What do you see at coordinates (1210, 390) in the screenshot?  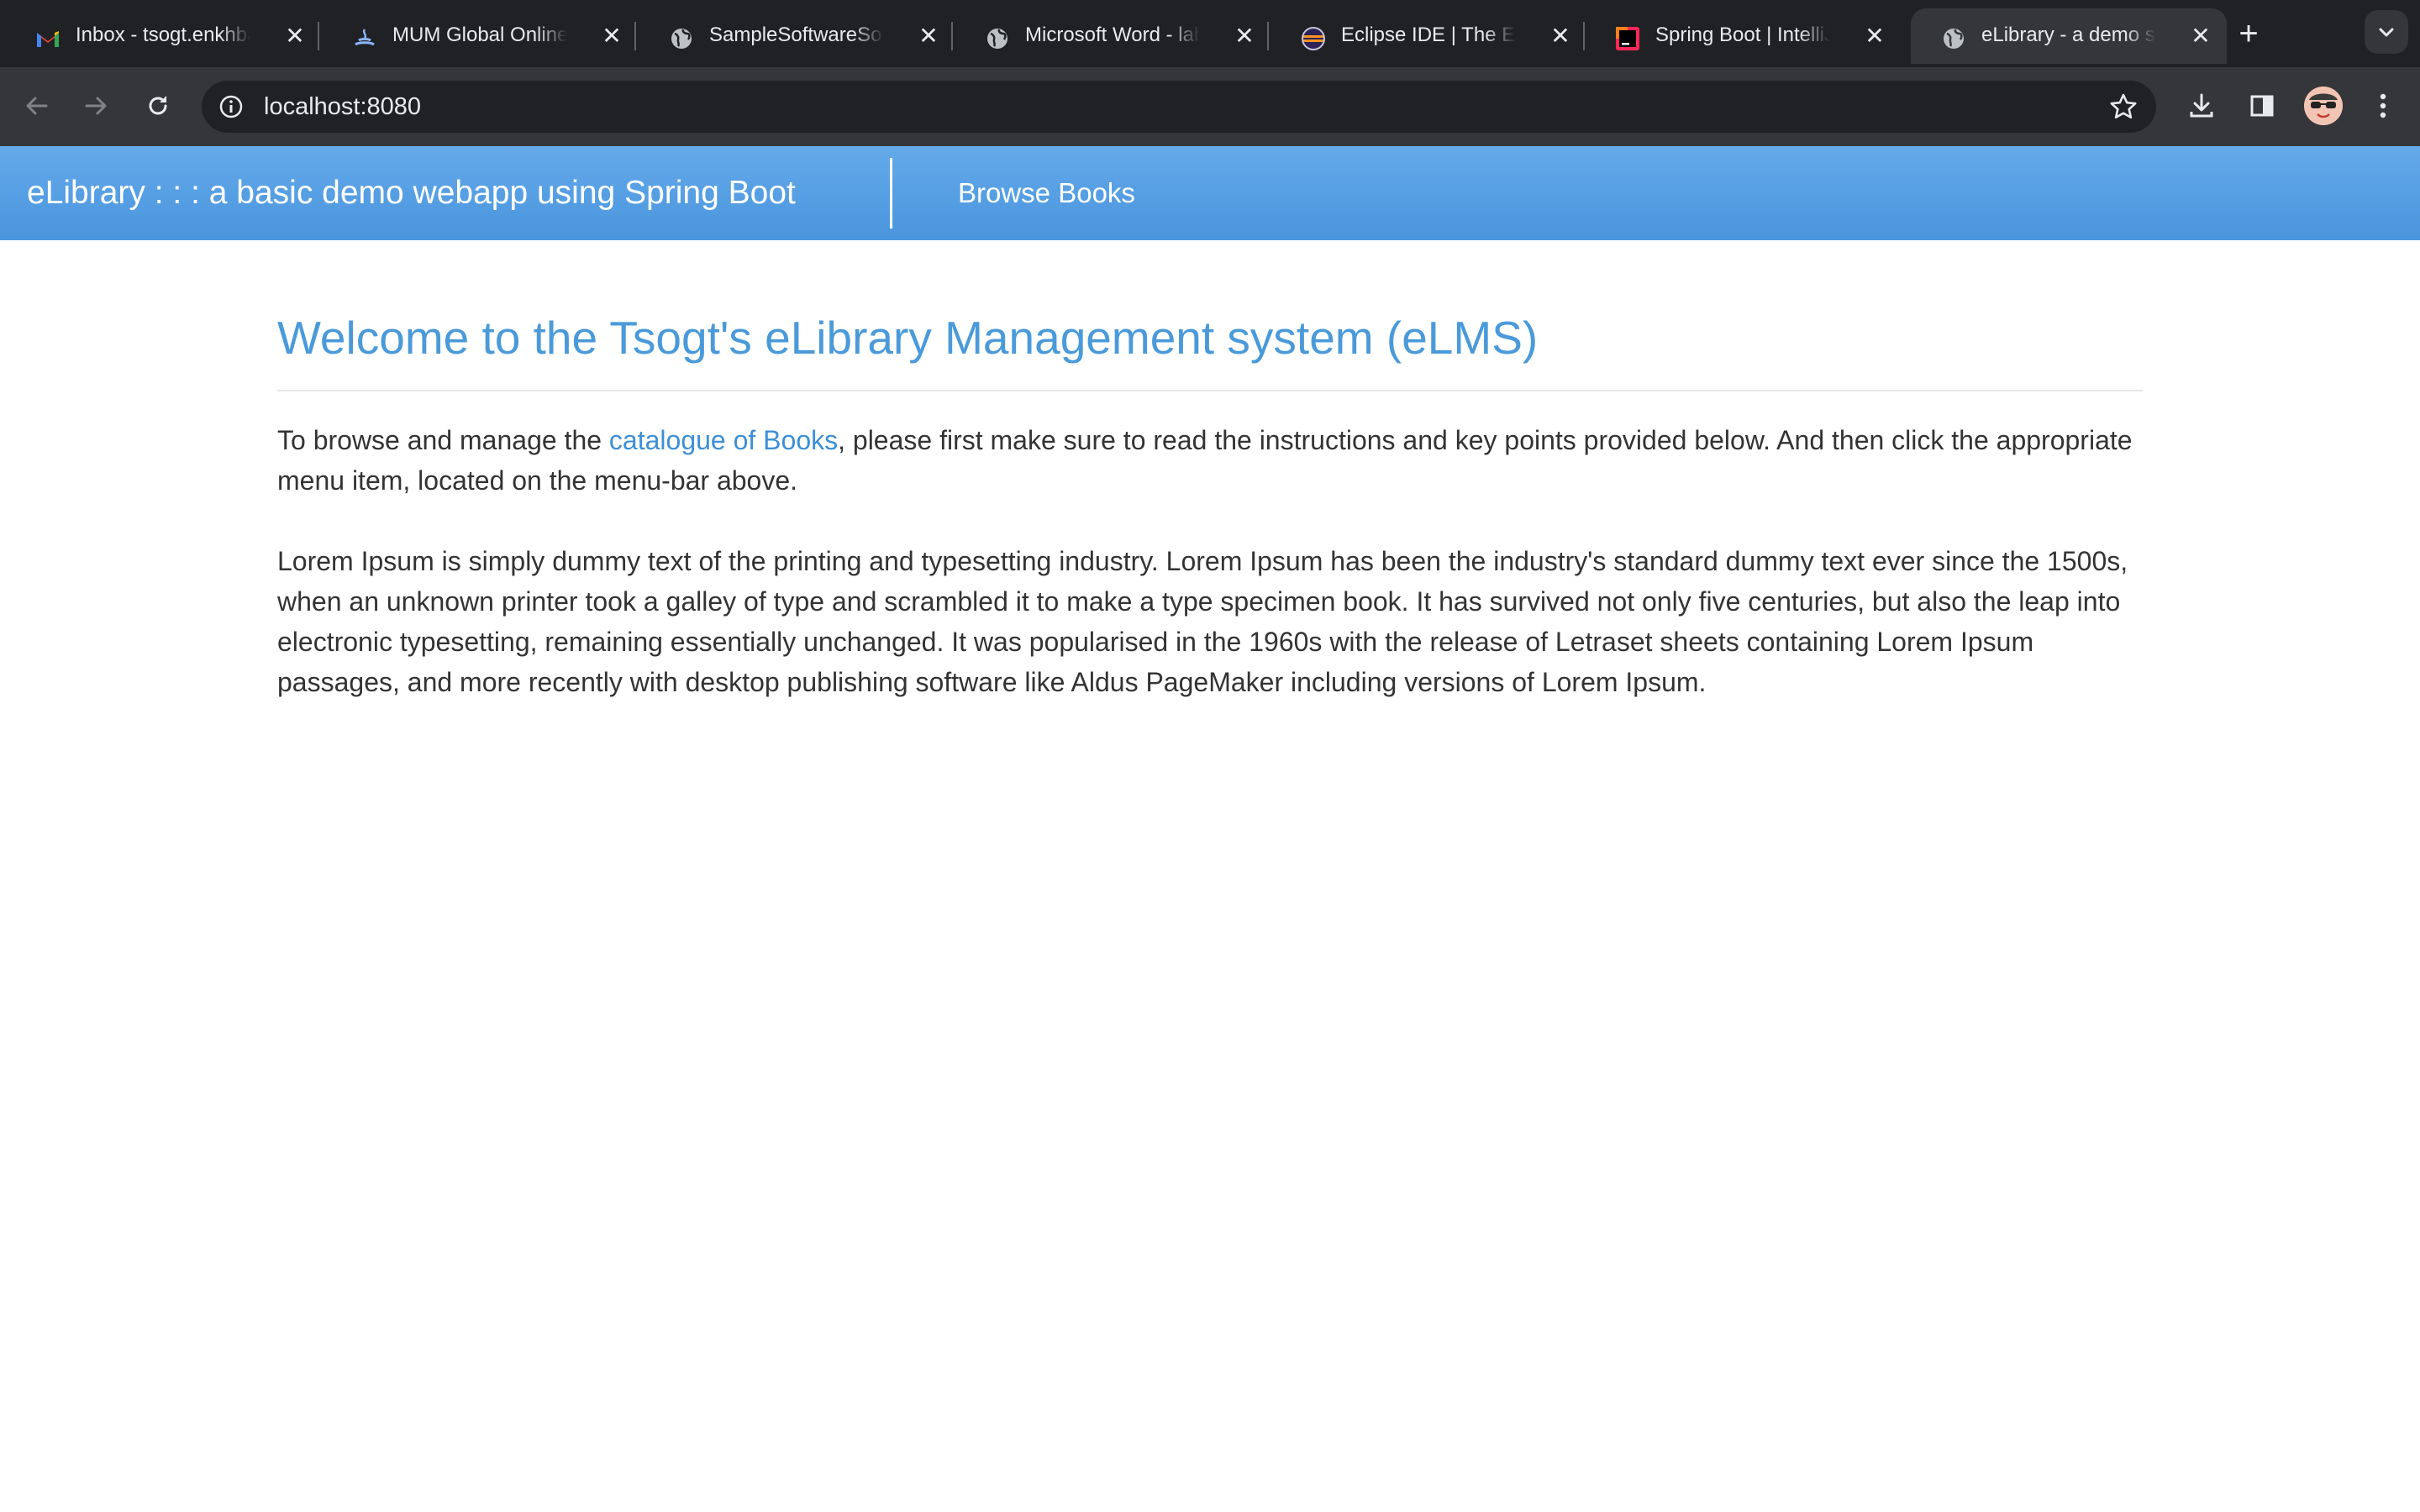 I see `divider` at bounding box center [1210, 390].